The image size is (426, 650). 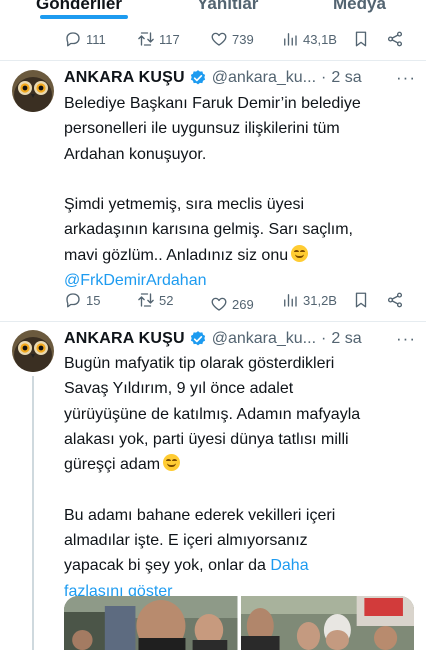 I want to click on views-button: 43,1B, so click(x=309, y=39).